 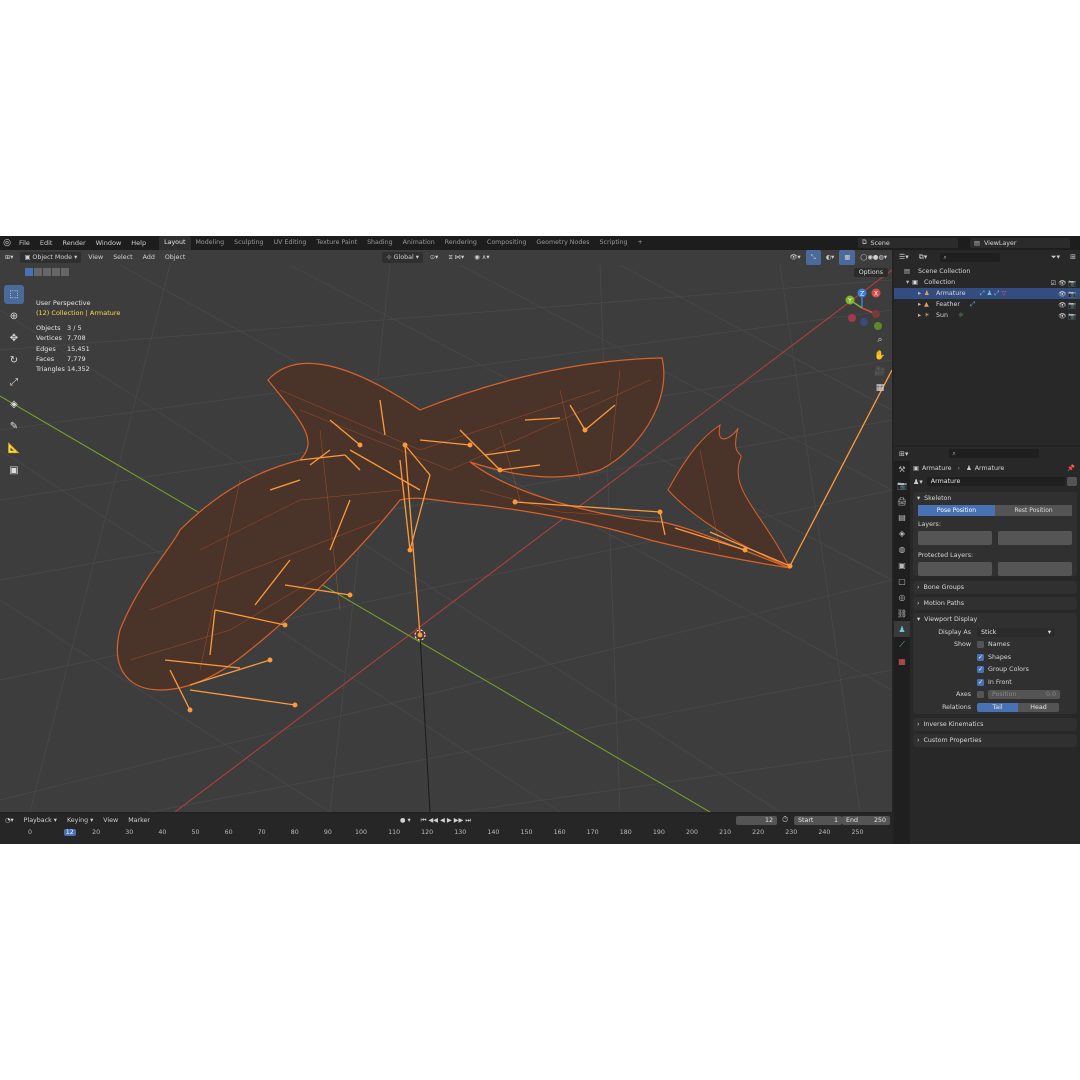 I want to click on menu-window: Window, so click(x=109, y=243).